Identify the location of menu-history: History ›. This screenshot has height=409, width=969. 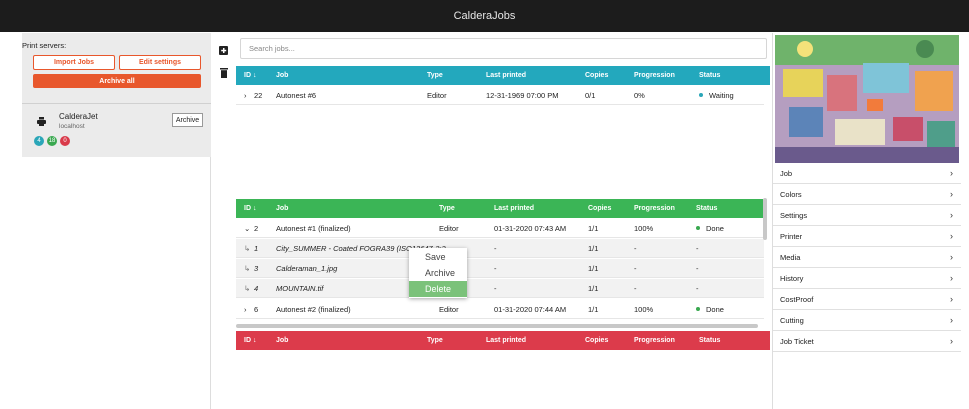
(867, 278).